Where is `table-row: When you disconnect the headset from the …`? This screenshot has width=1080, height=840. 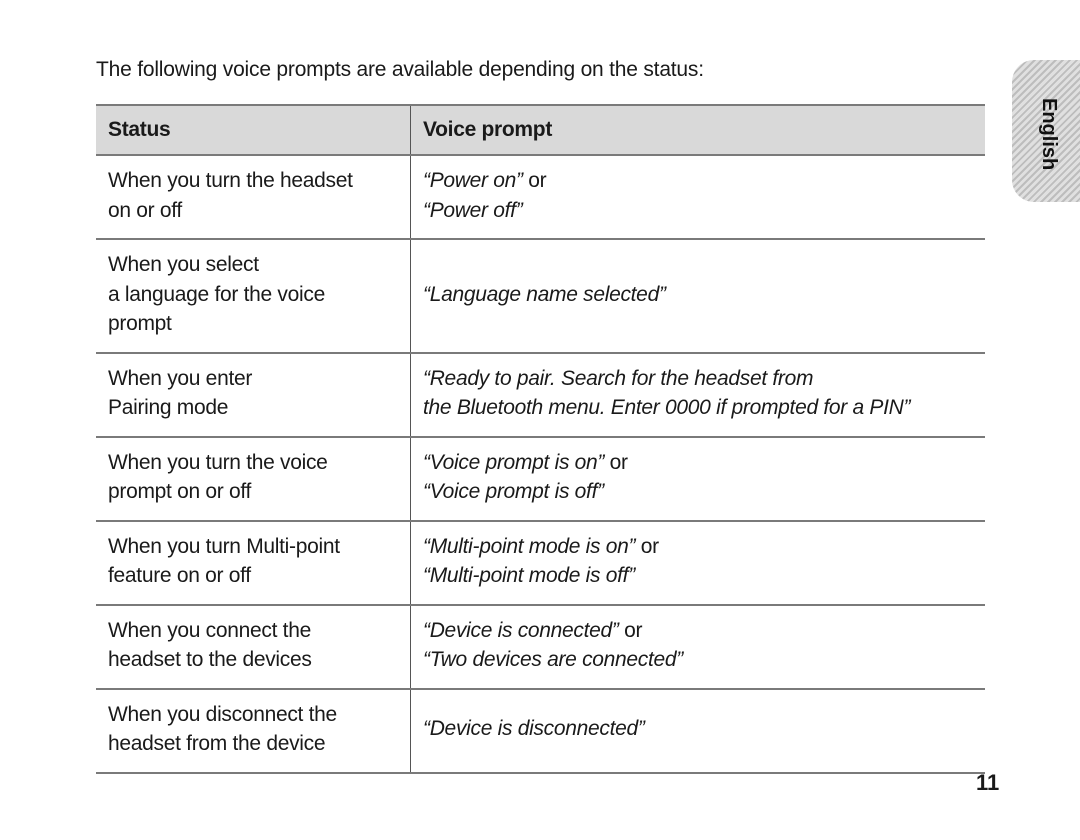
table-row: When you disconnect the headset from the … is located at coordinates (540, 731).